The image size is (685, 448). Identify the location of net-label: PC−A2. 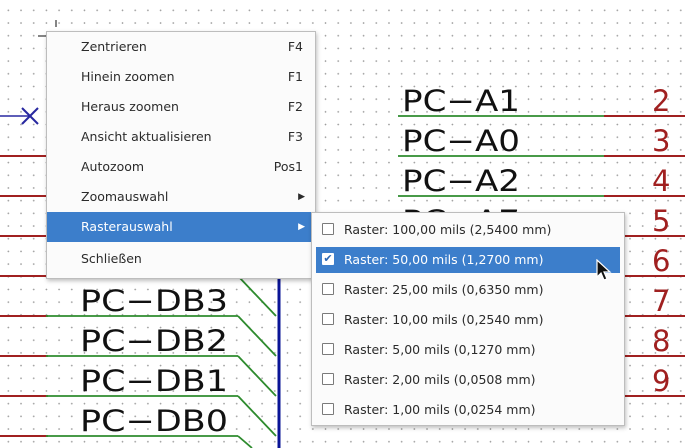
(461, 181).